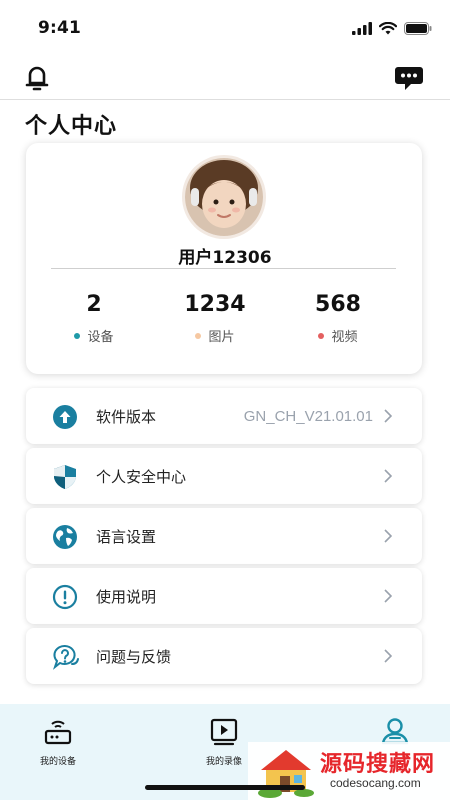 Image resolution: width=450 pixels, height=800 pixels. Describe the element at coordinates (94, 304) in the screenshot. I see `stat-value: 2` at that location.